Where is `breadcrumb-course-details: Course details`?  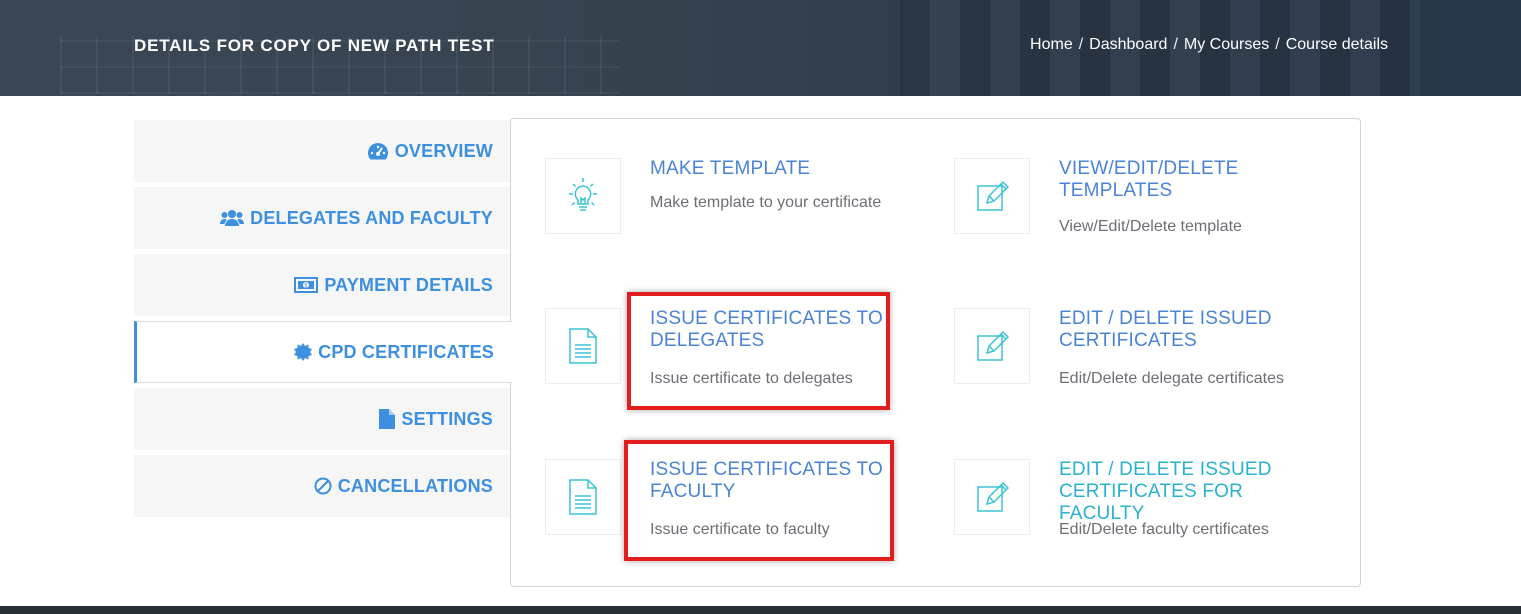 breadcrumb-course-details: Course details is located at coordinates (1336, 44).